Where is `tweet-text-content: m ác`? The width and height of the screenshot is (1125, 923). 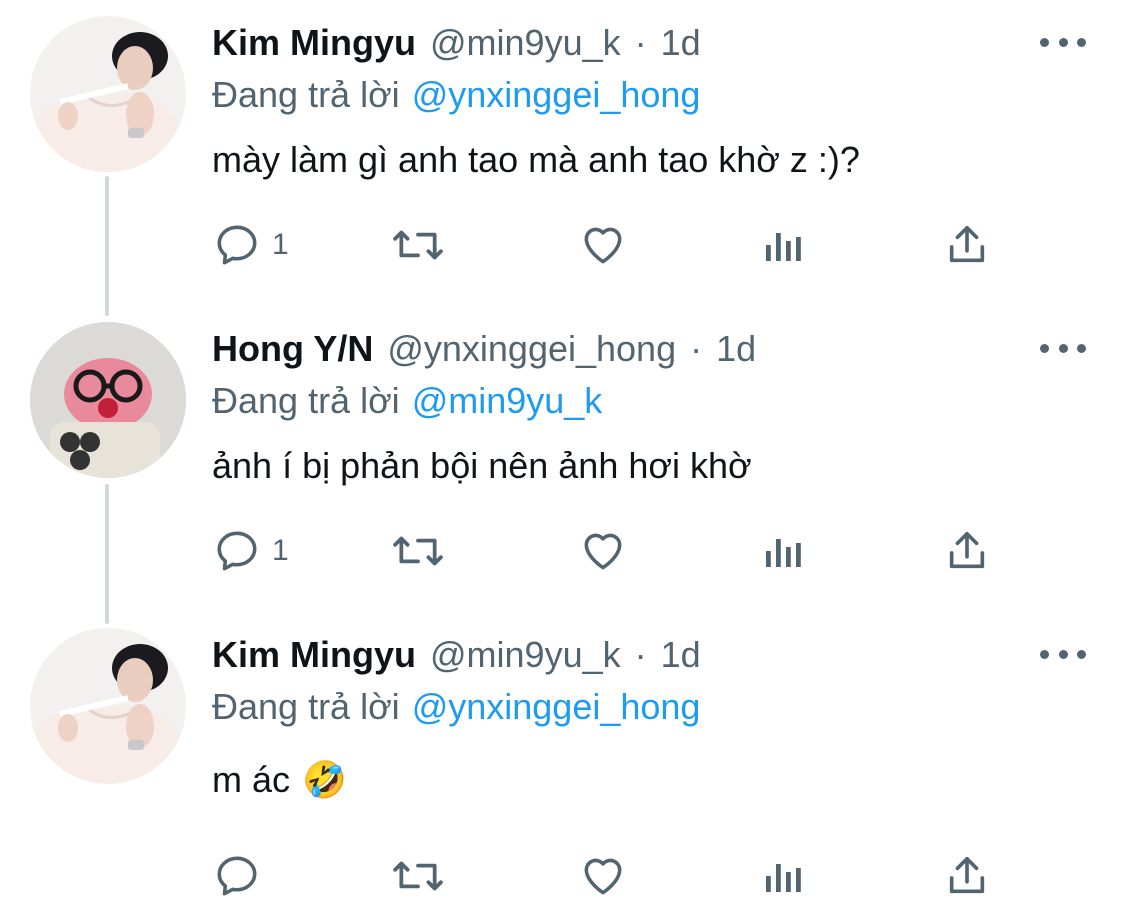 tweet-text-content: m ác is located at coordinates (251, 779).